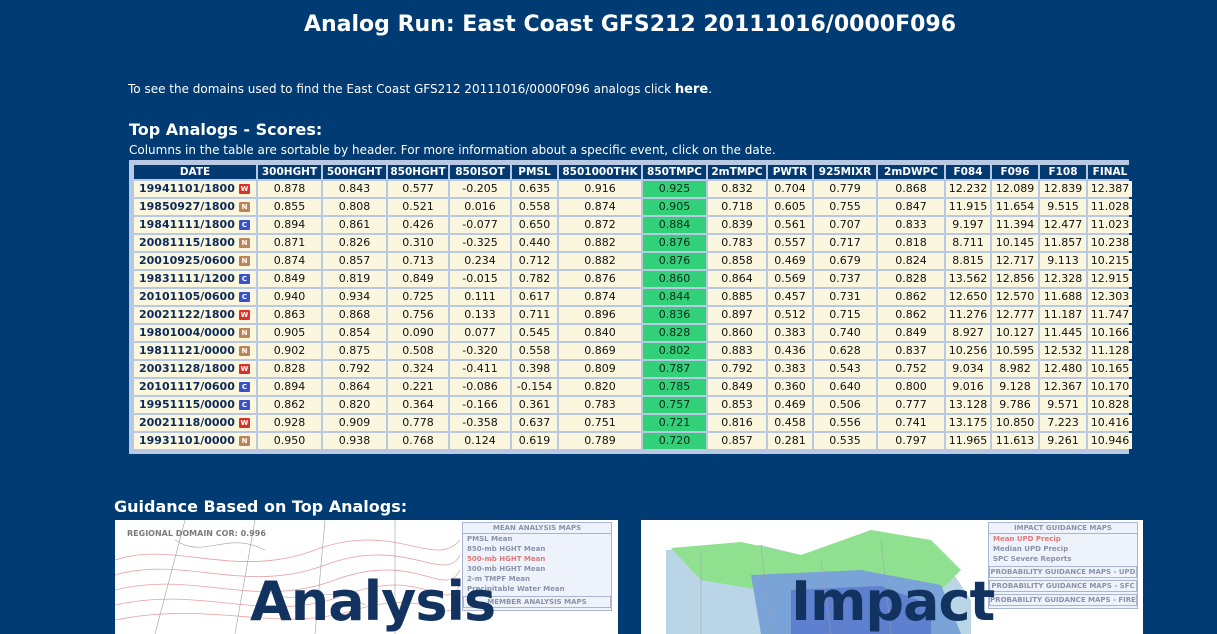  Describe the element at coordinates (1015, 333) in the screenshot. I see `score-cell: 10.127` at that location.